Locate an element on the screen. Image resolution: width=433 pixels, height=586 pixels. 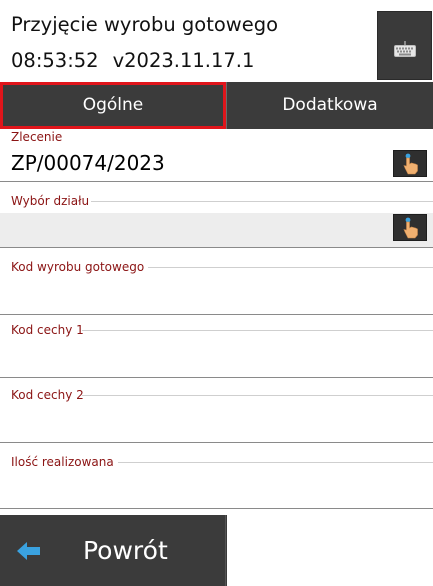
order-field: Zlecenie ZP/00074/2023 is located at coordinates (216, 160).